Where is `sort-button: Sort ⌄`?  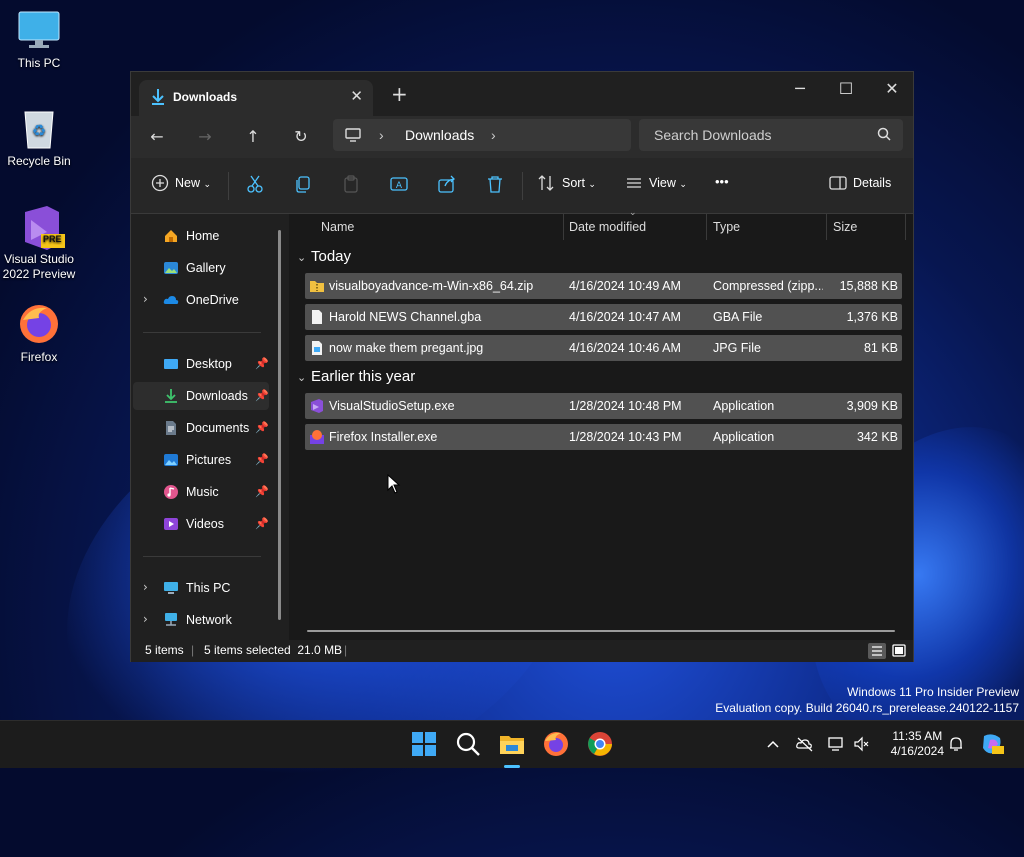 sort-button: Sort ⌄ is located at coordinates (579, 183).